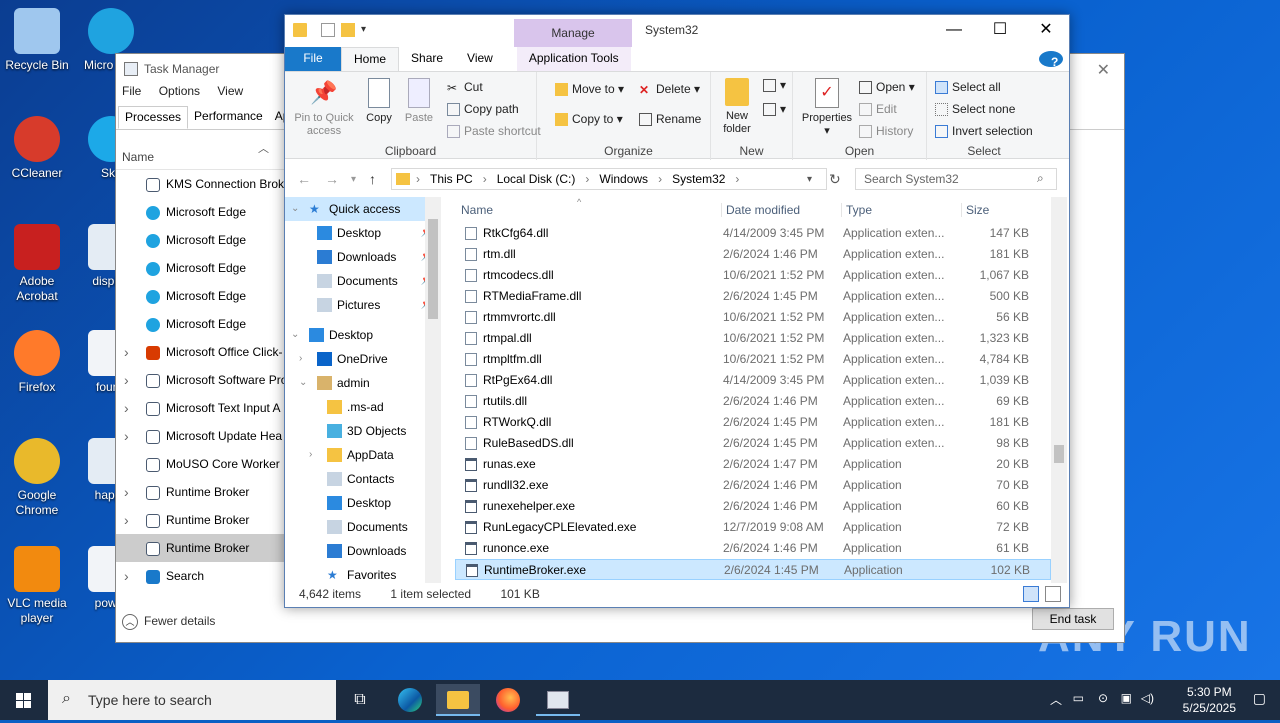 The width and height of the screenshot is (1280, 723). I want to click on column-size: Size, so click(975, 210).